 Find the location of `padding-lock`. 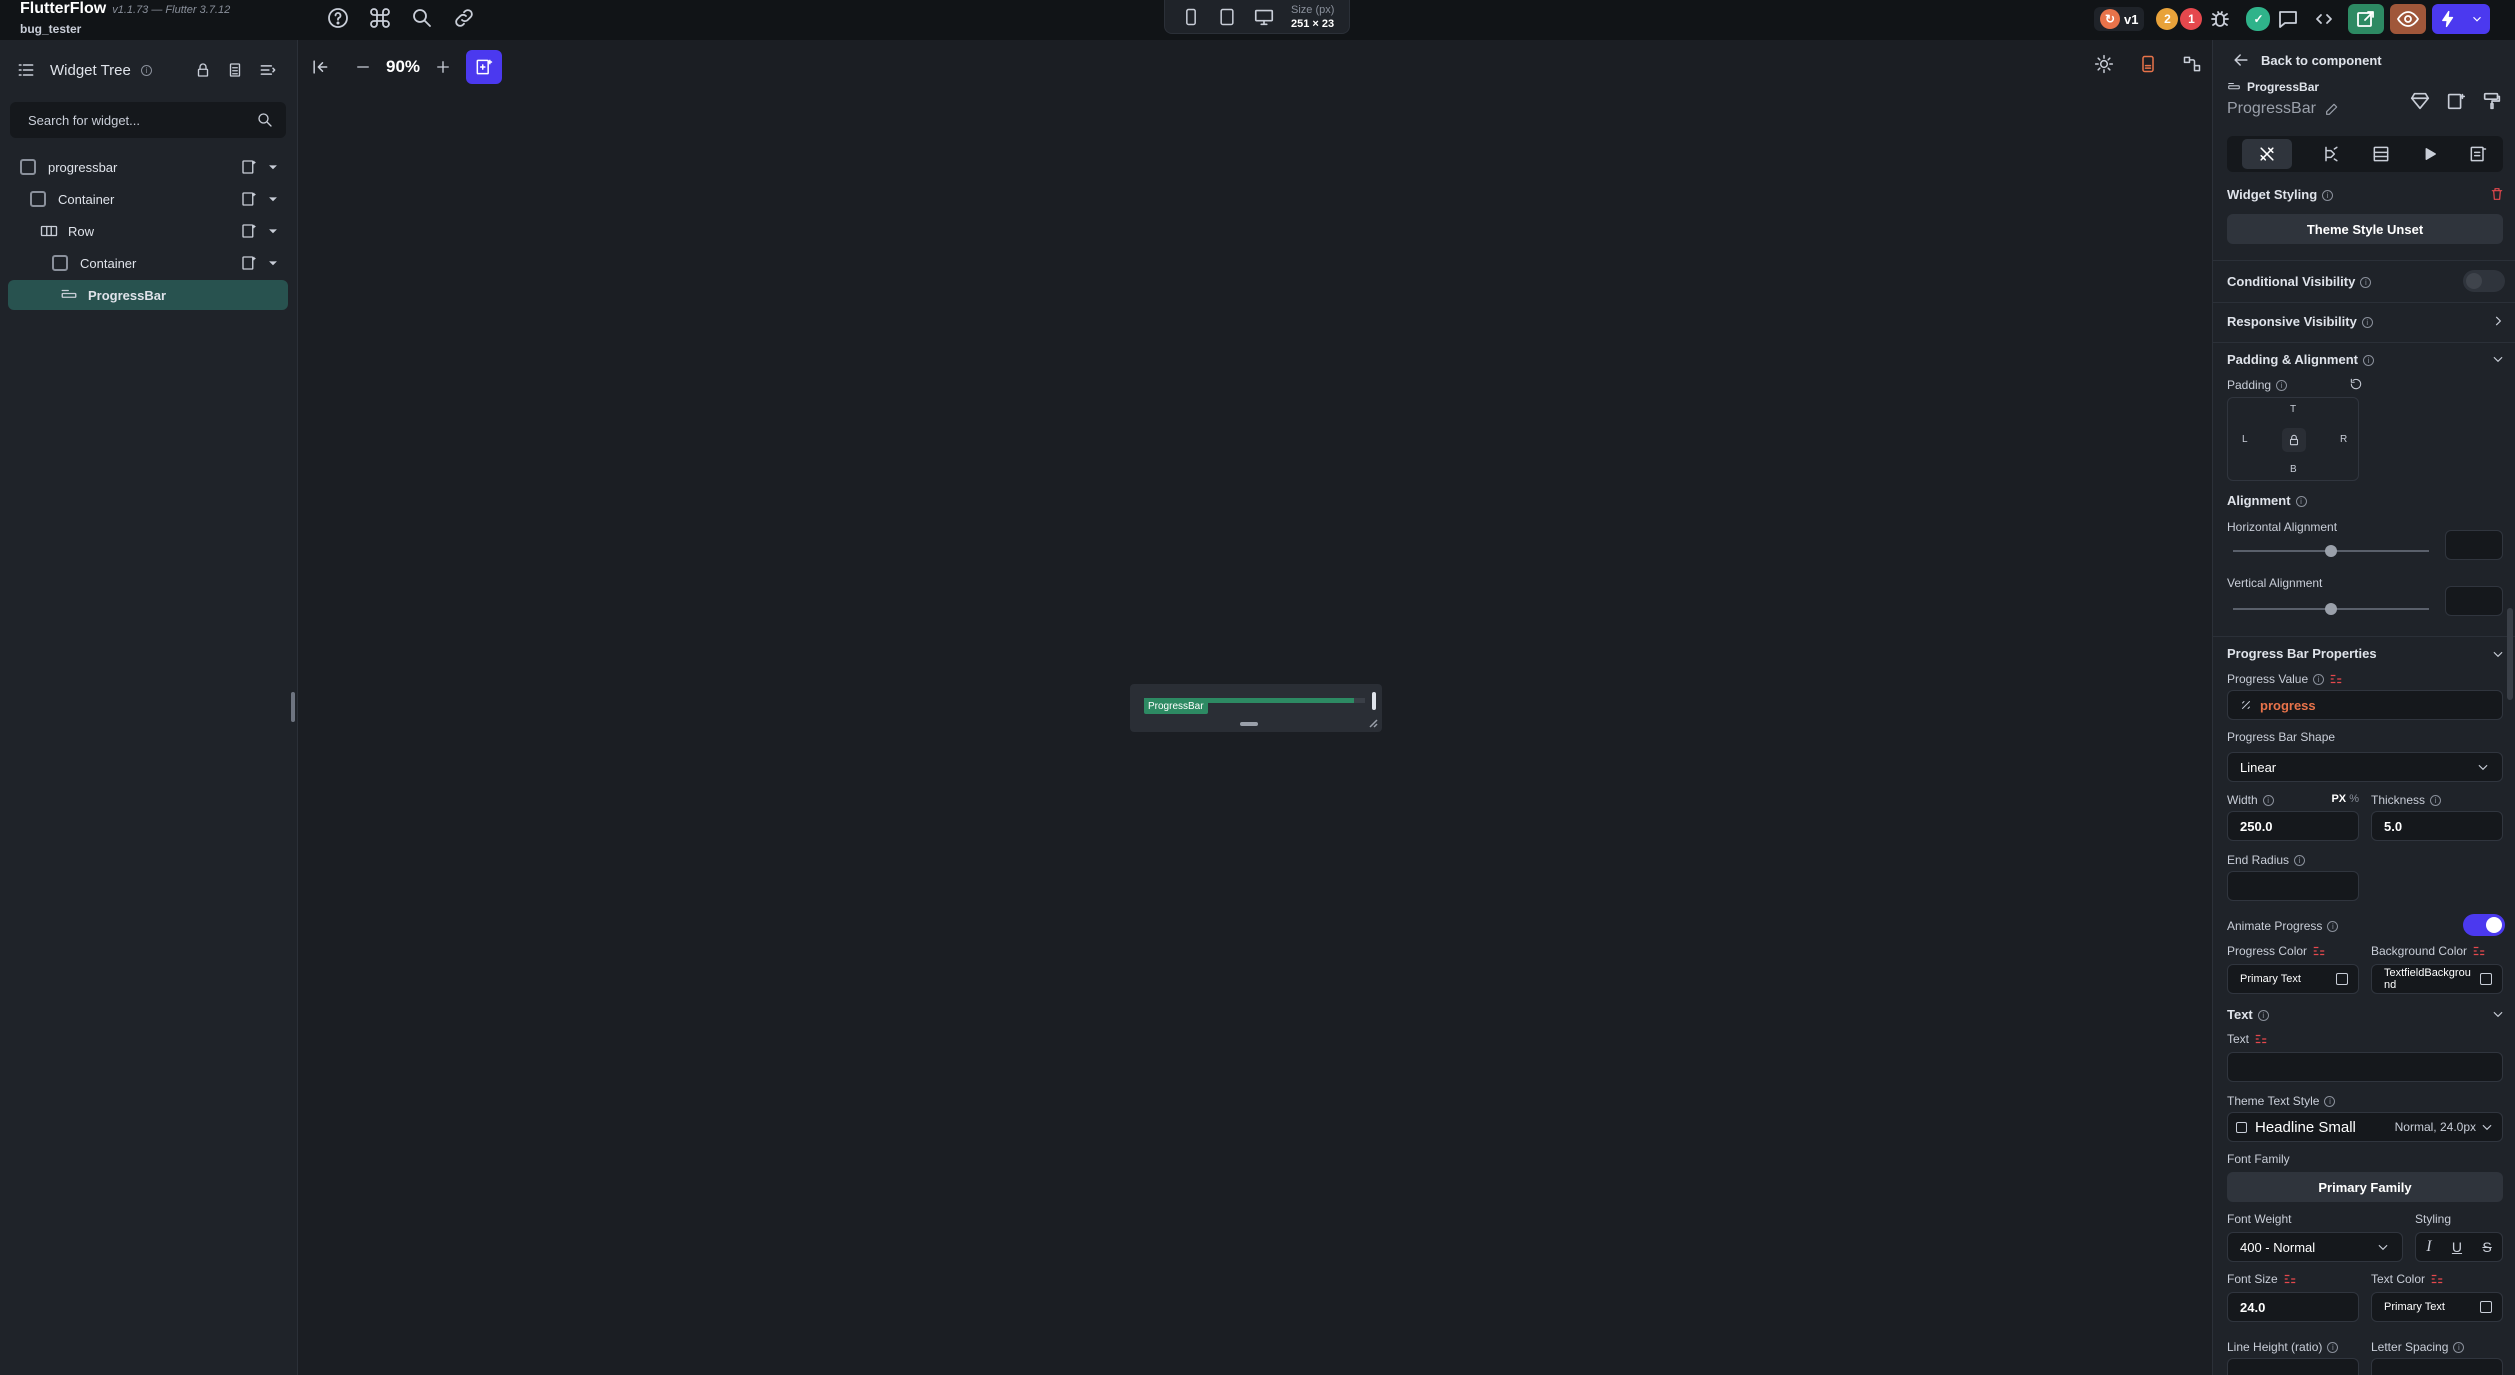

padding-lock is located at coordinates (2294, 440).